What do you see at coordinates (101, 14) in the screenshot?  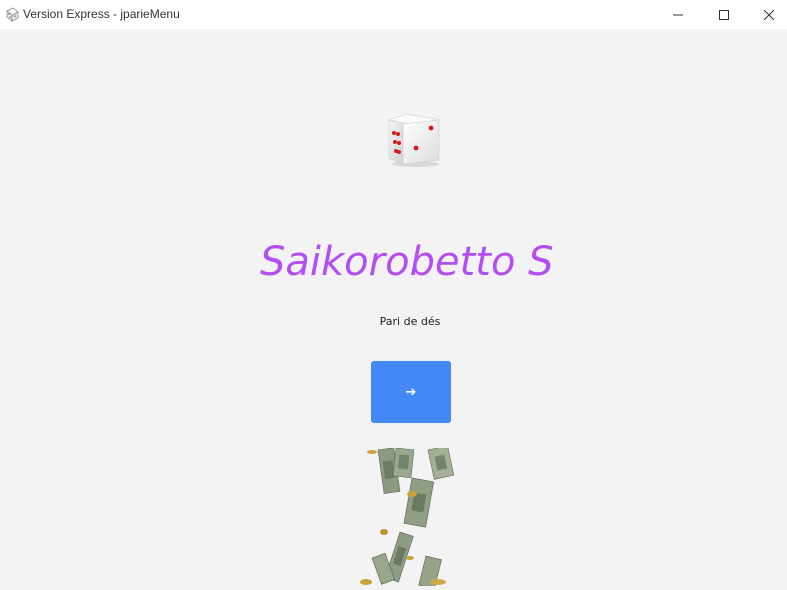 I see `window-title: Version Express - jparieMenu` at bounding box center [101, 14].